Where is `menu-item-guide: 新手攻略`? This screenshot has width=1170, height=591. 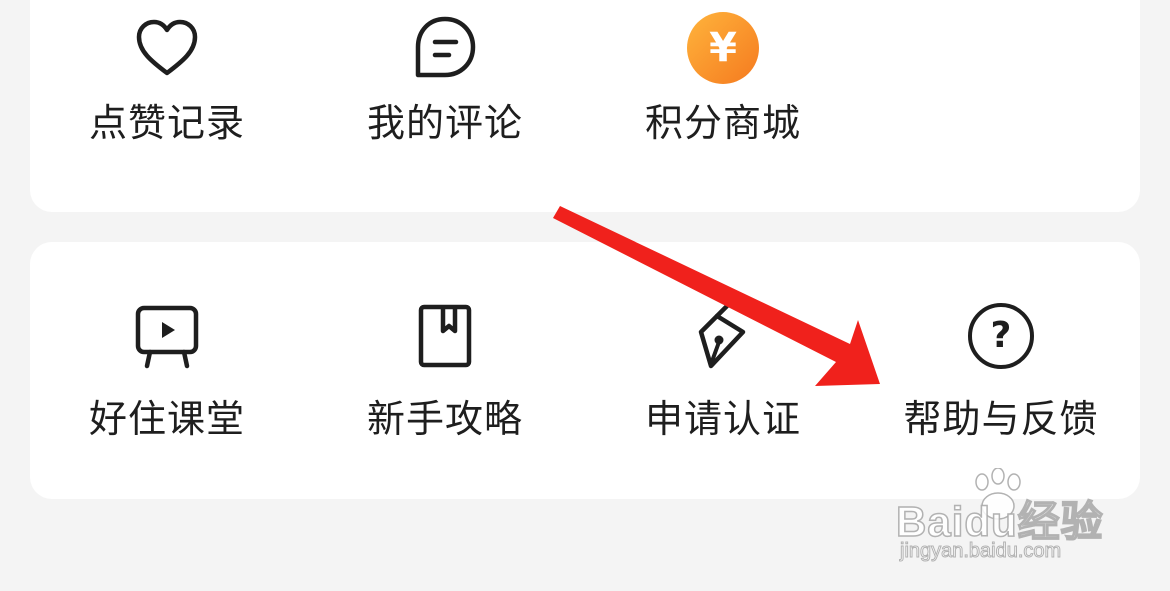
menu-item-guide: 新手攻略 is located at coordinates (445, 371).